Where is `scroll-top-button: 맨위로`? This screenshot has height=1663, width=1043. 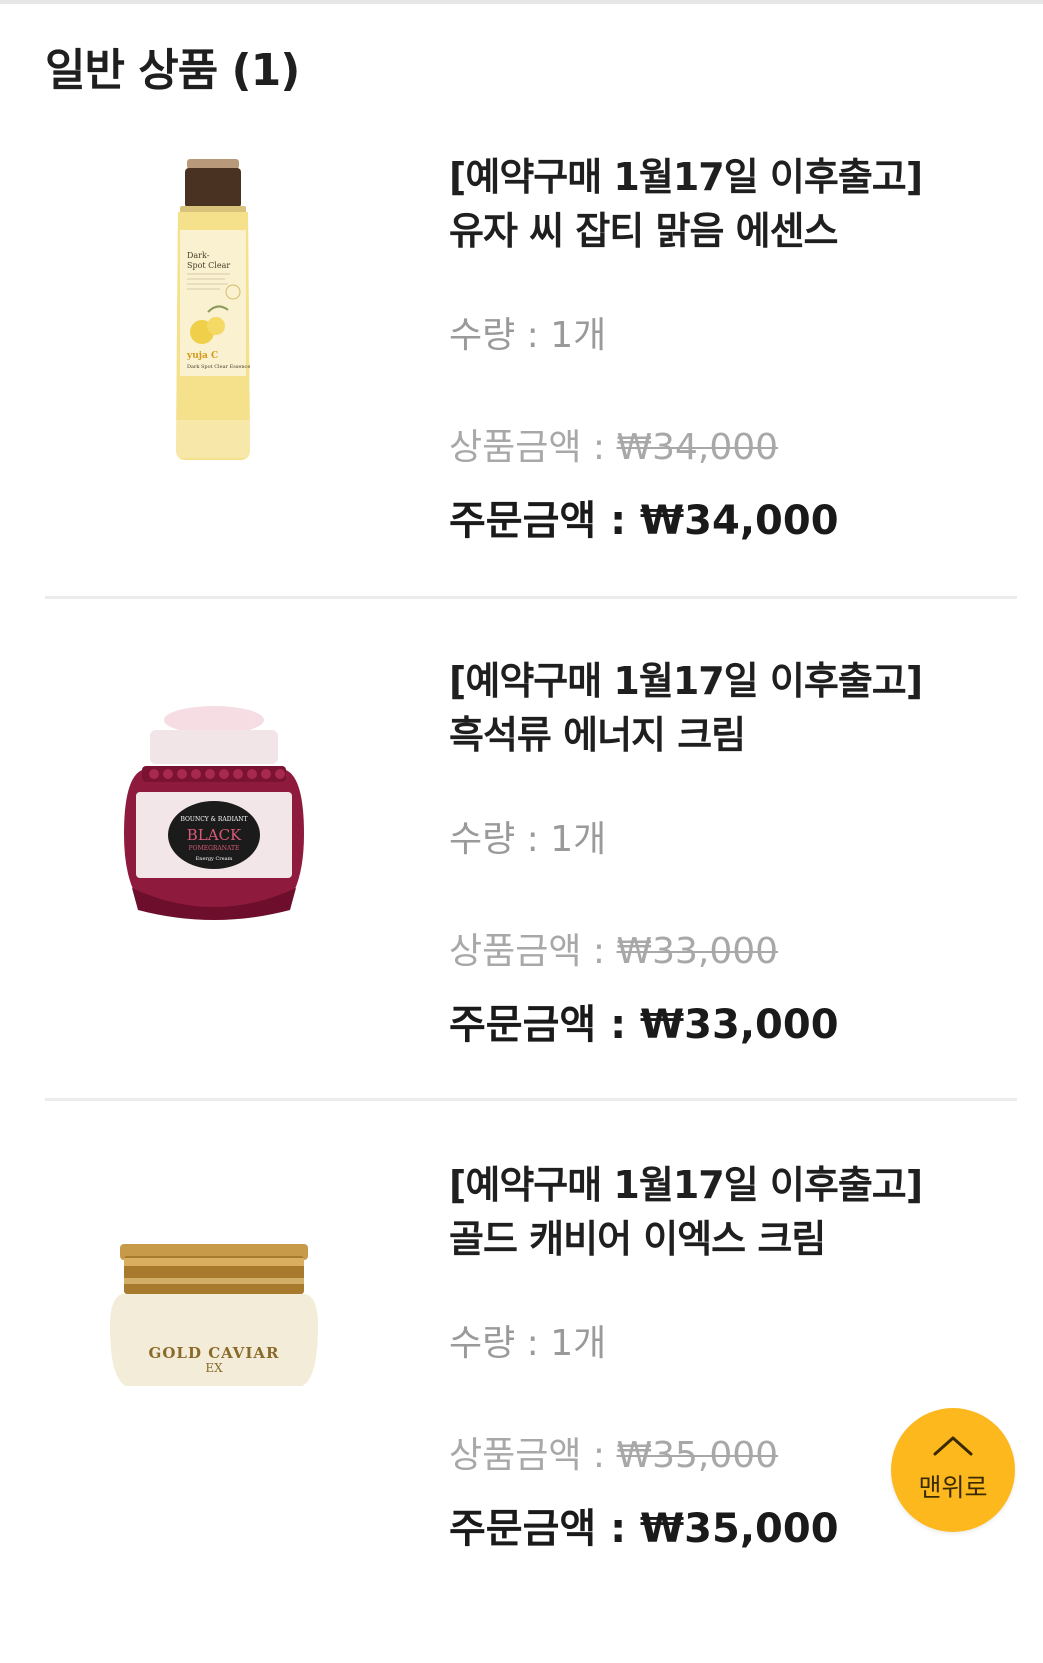
scroll-top-button: 맨위로 is located at coordinates (953, 1470).